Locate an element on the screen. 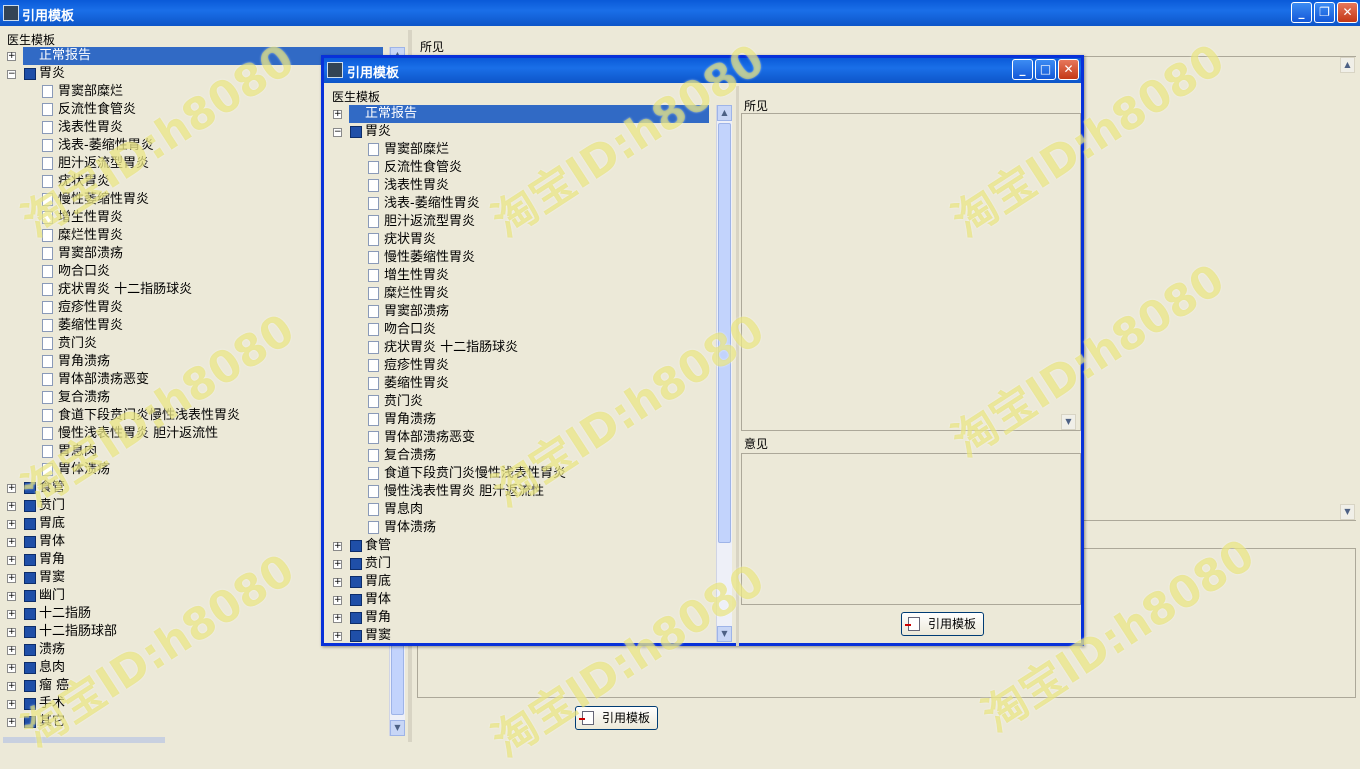  findings-scroll-down-icon: ▼ is located at coordinates (1347, 512).